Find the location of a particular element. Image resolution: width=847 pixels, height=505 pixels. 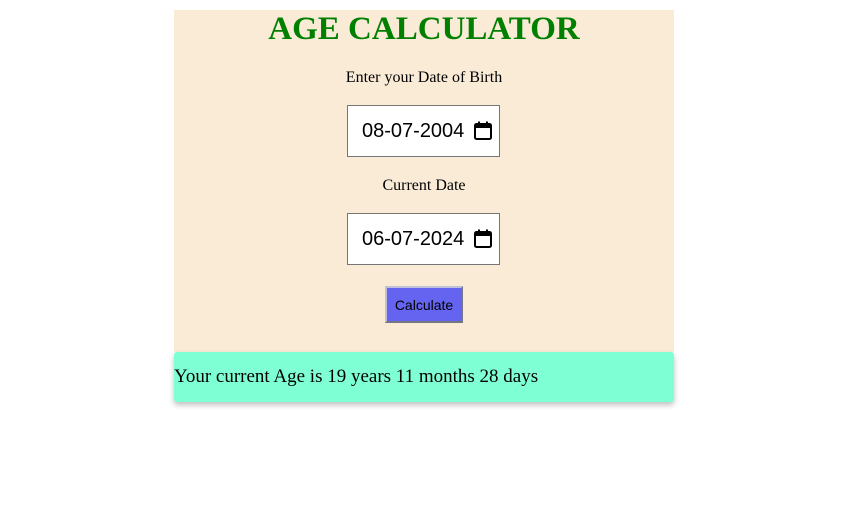

current-date-input: 06-07-2024 is located at coordinates (423, 239).